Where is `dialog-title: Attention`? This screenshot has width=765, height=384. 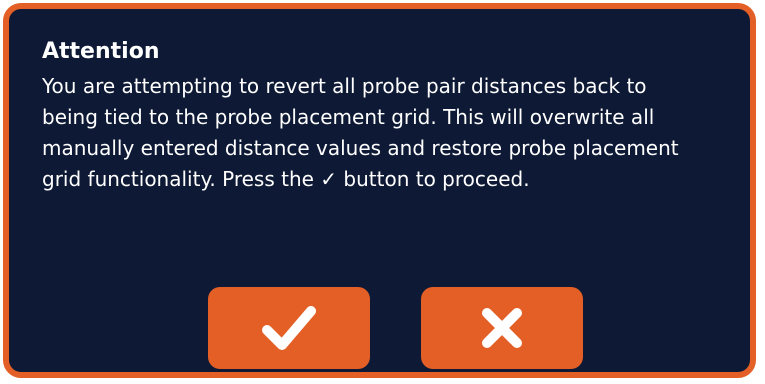 dialog-title: Attention is located at coordinates (101, 51).